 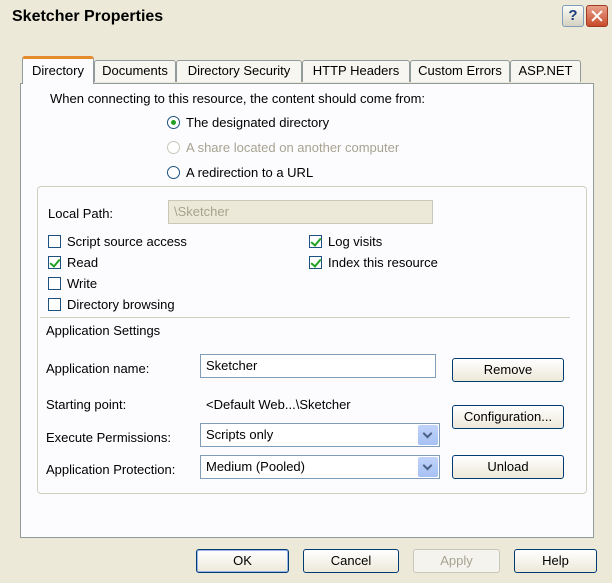 I want to click on execute-permissions-value: Scripts only, so click(x=240, y=434).